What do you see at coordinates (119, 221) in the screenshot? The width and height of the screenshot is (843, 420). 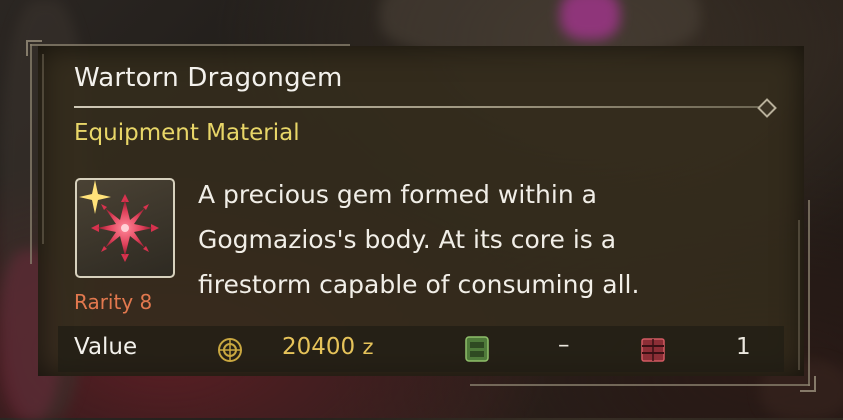 I see `crimson-starburst-gem-icon` at bounding box center [119, 221].